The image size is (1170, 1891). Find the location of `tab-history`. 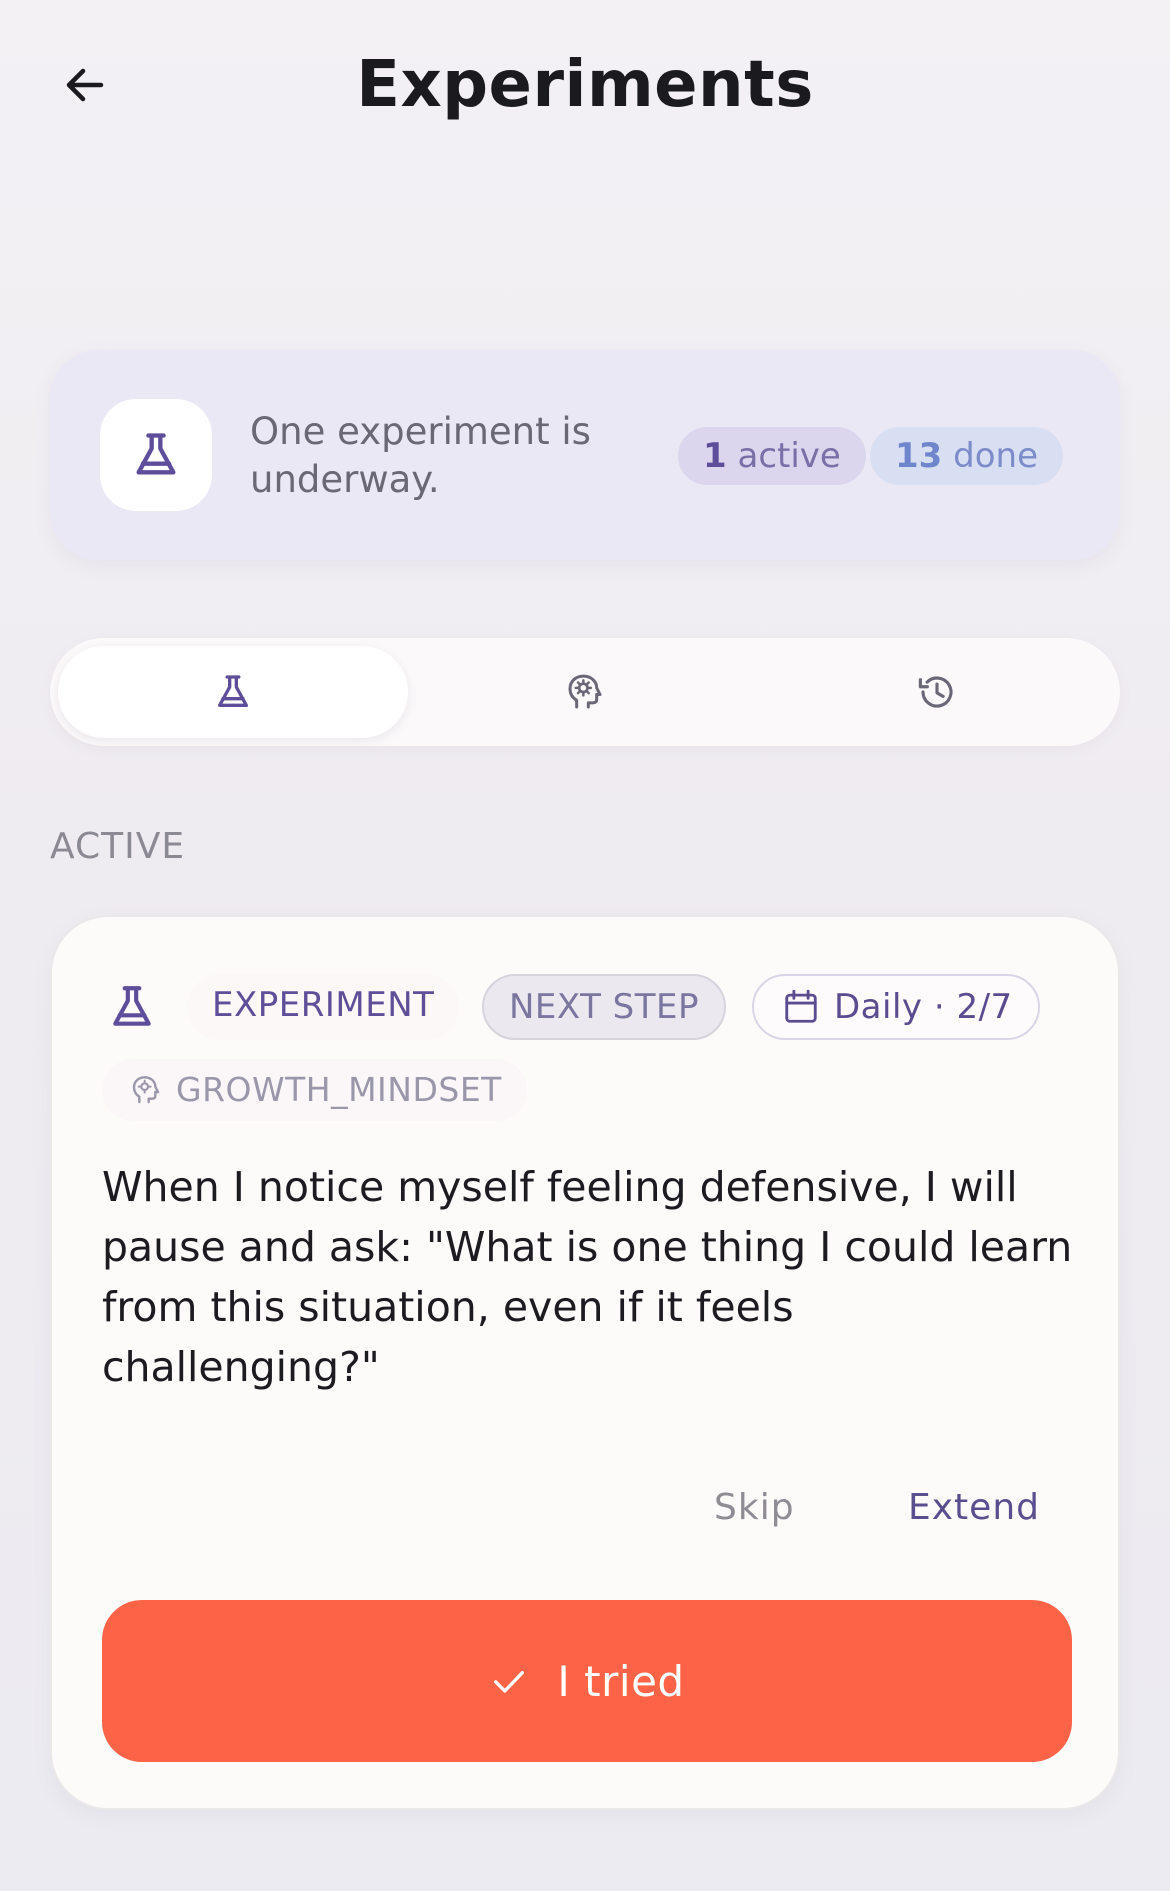

tab-history is located at coordinates (937, 692).